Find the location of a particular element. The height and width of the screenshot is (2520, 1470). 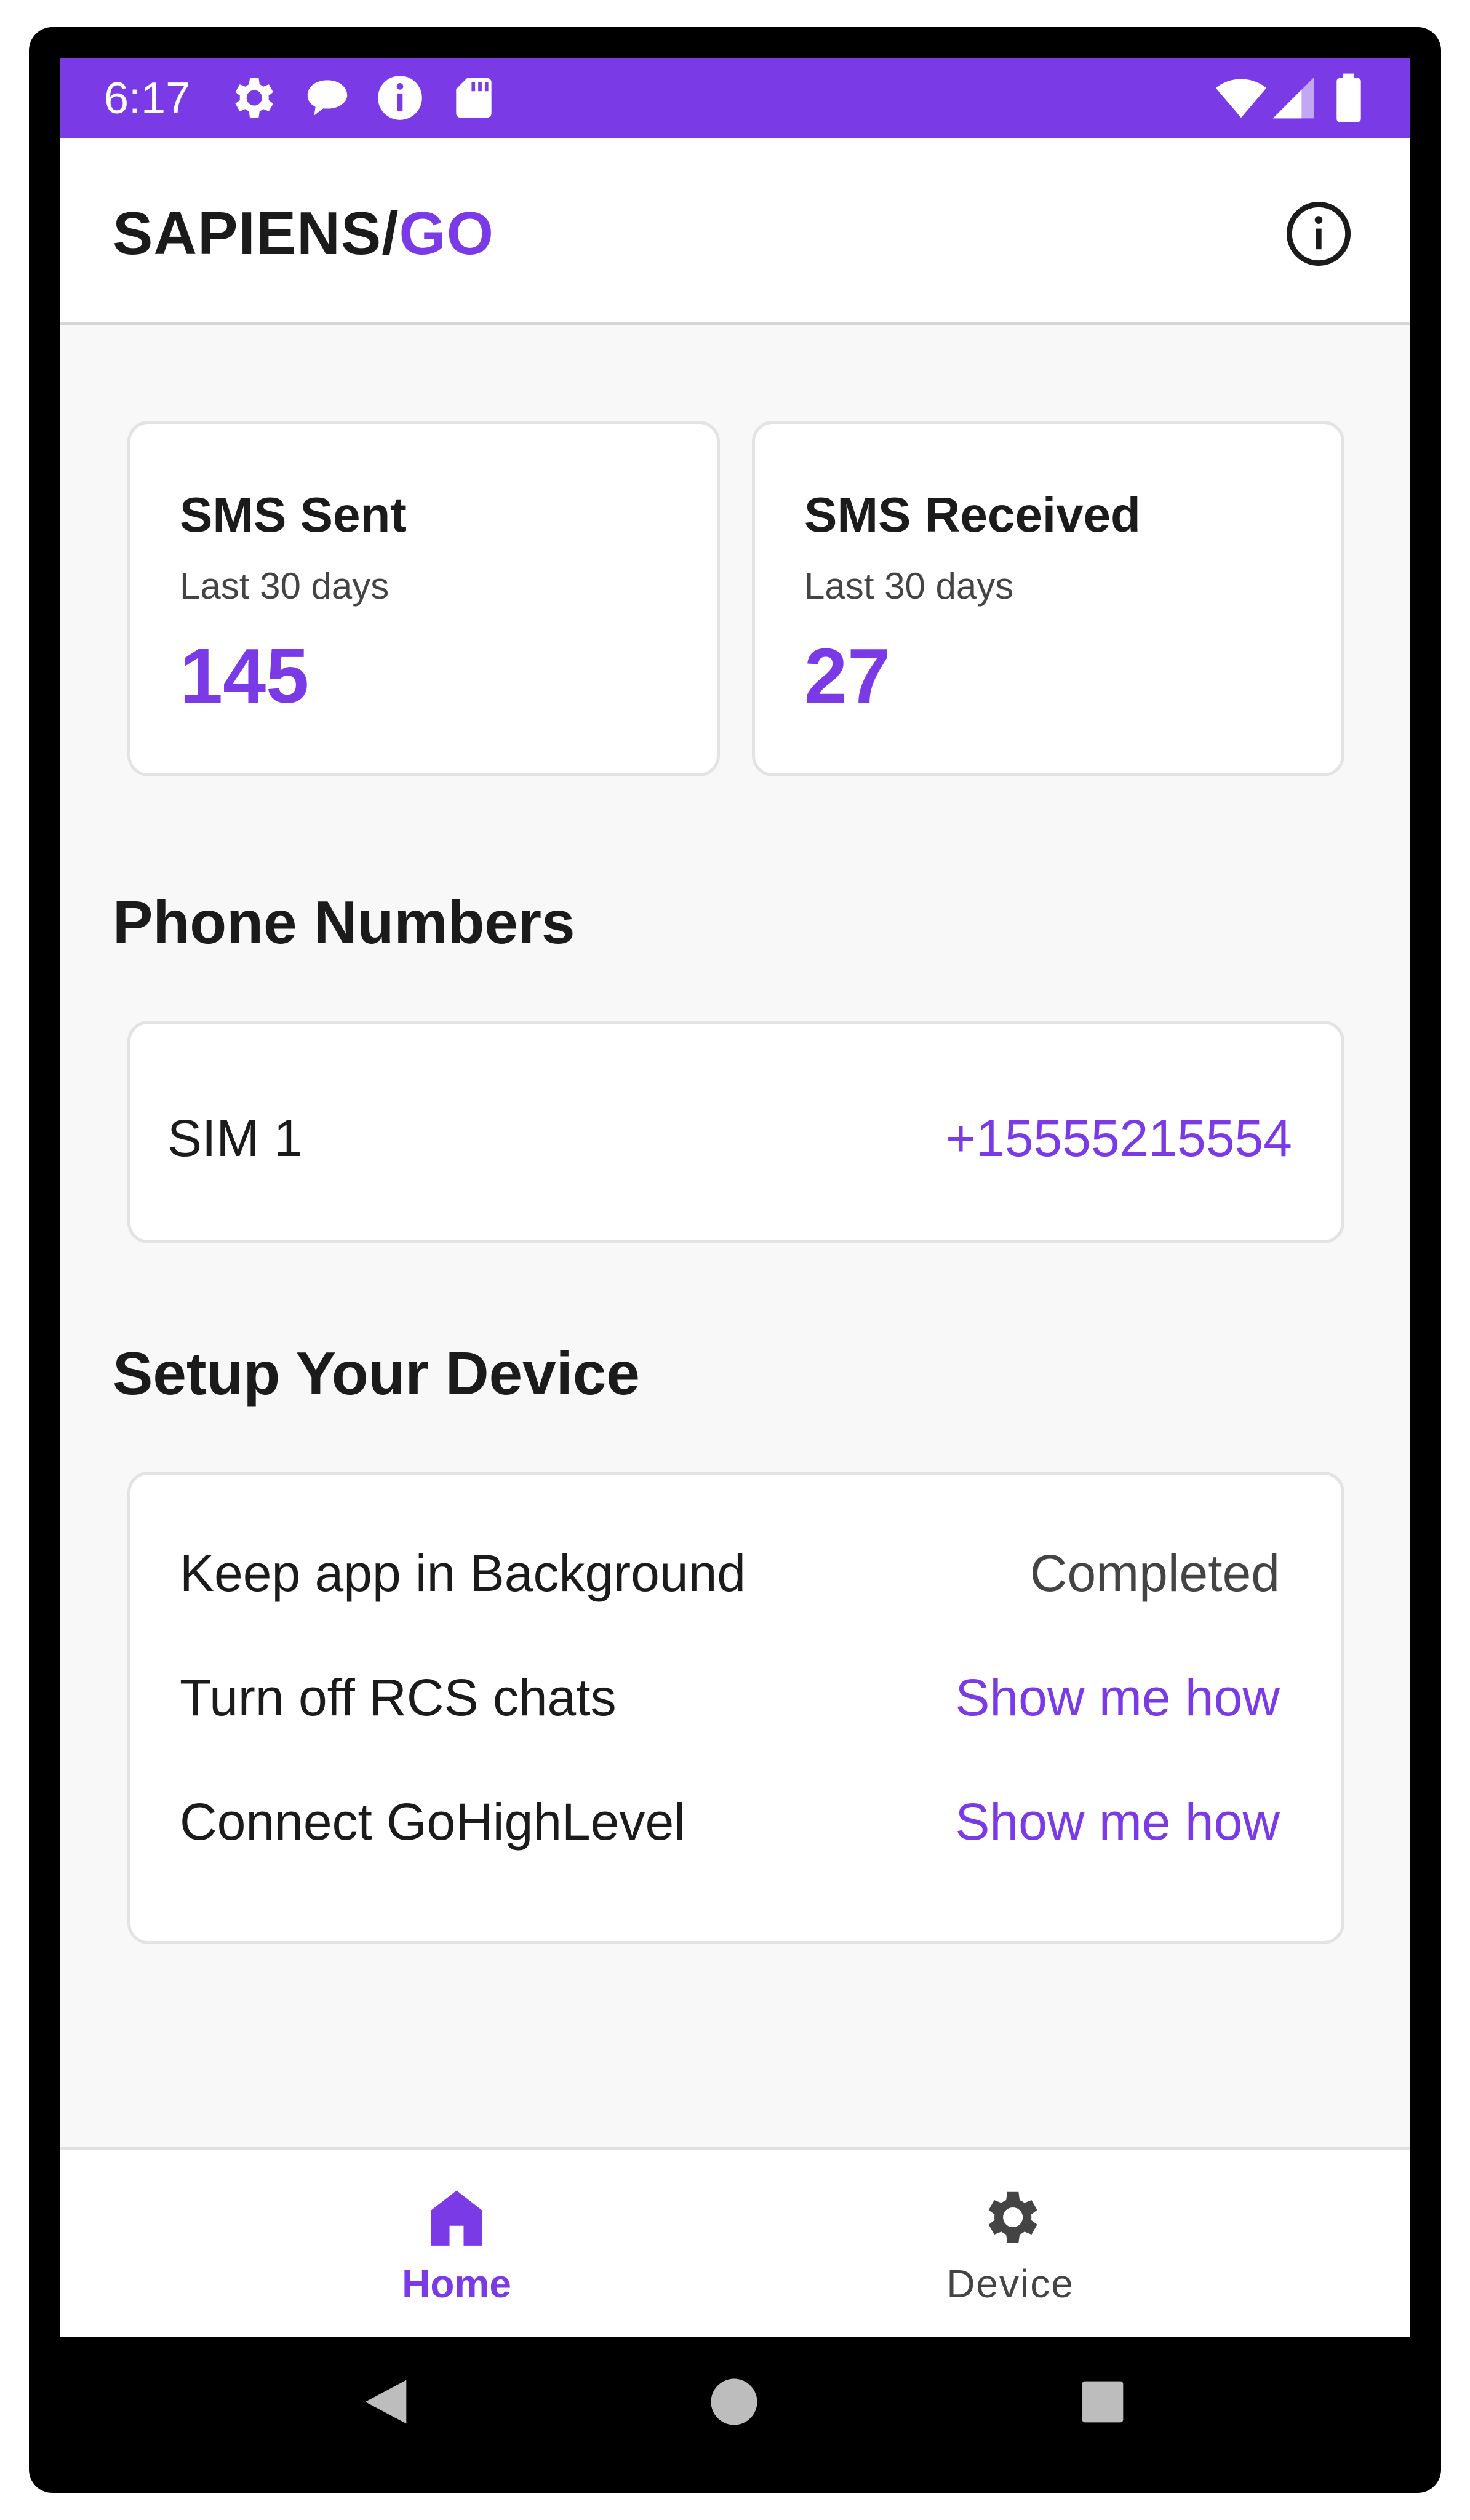

status-bar: 6:17 is located at coordinates (735, 98).